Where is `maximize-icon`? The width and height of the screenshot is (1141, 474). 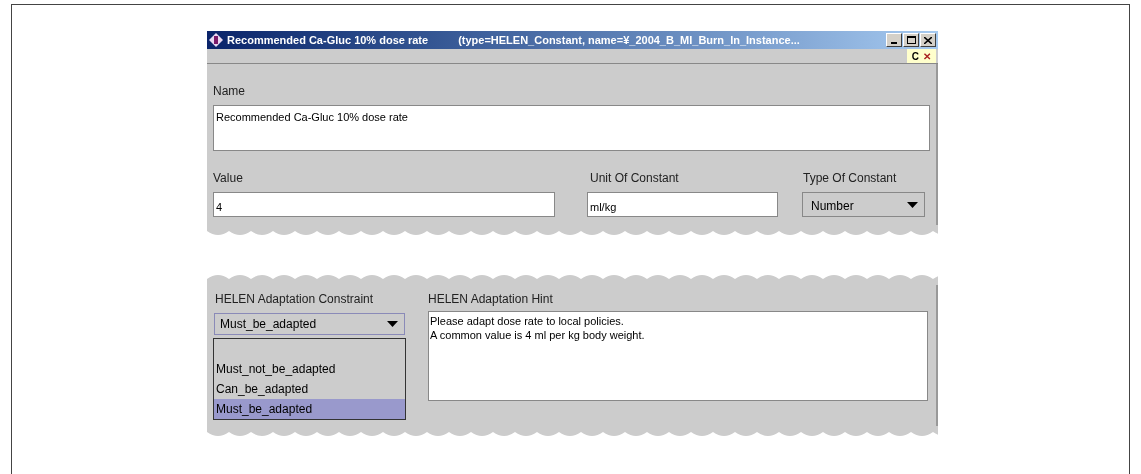 maximize-icon is located at coordinates (911, 40).